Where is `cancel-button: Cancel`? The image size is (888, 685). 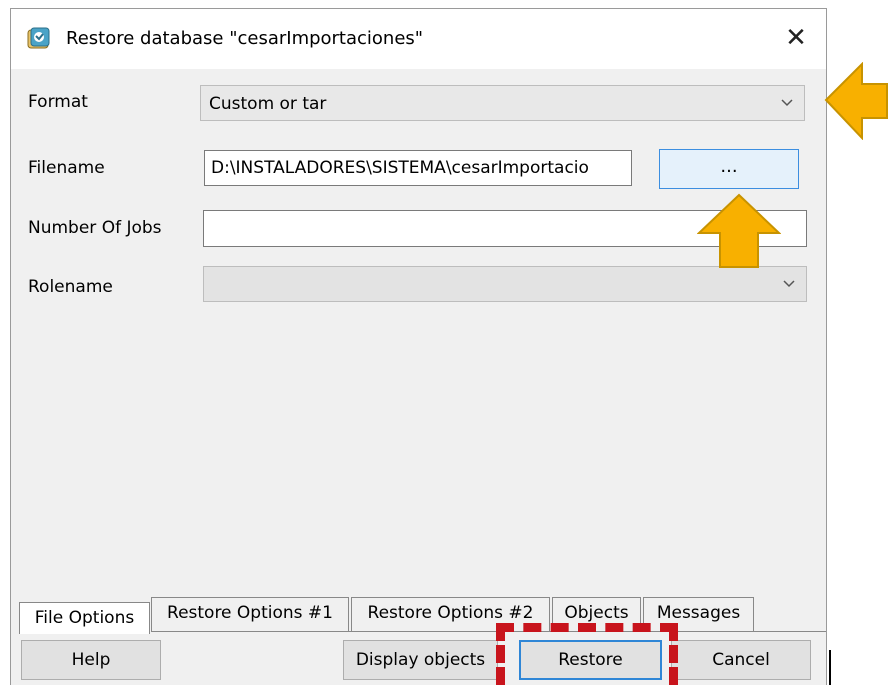 cancel-button: Cancel is located at coordinates (741, 660).